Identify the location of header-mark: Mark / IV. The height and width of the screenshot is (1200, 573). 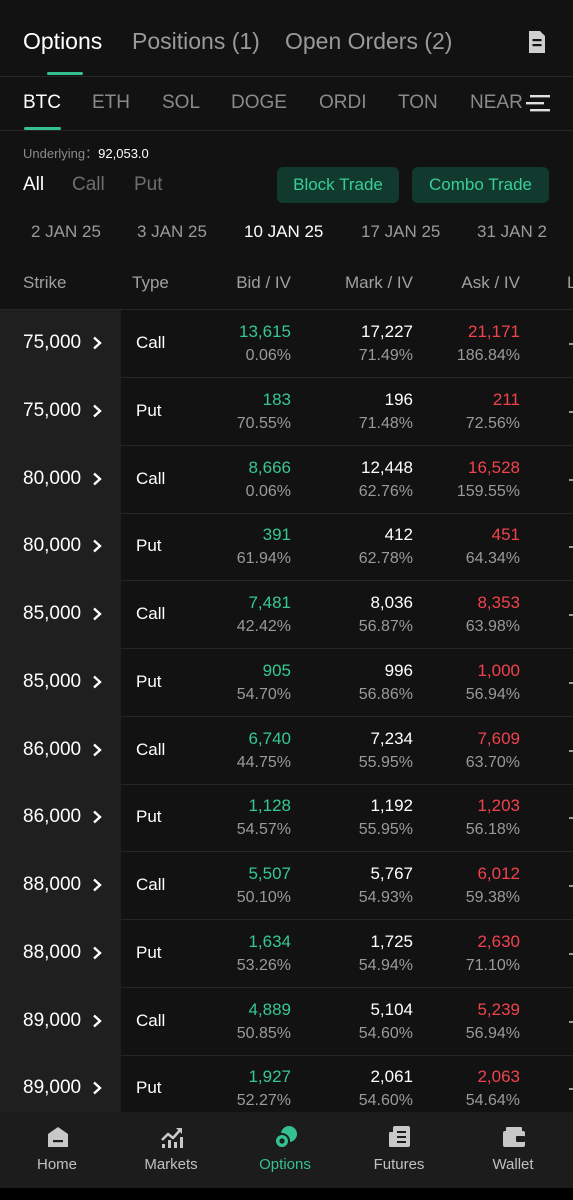
(378, 282).